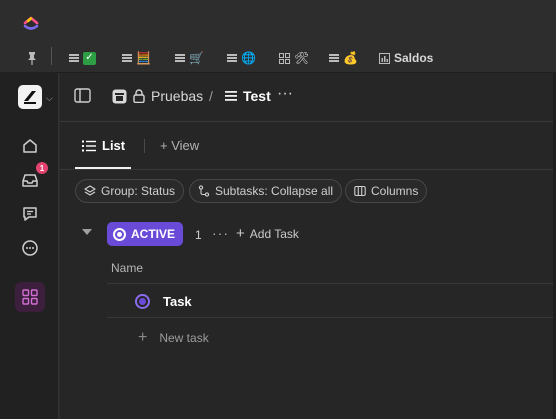 The height and width of the screenshot is (419, 556). I want to click on columns-label: Columns, so click(395, 191).